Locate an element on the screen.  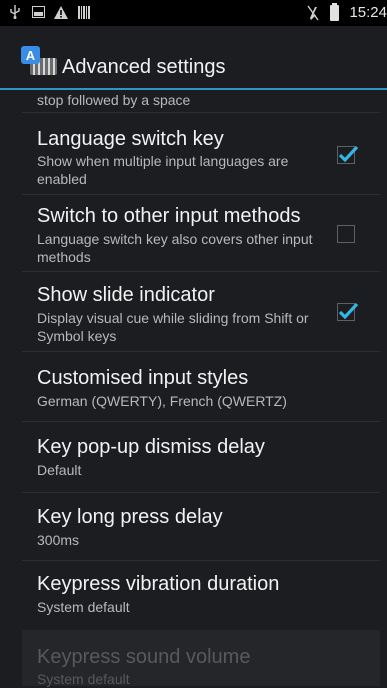
warning-icon is located at coordinates (61, 12).